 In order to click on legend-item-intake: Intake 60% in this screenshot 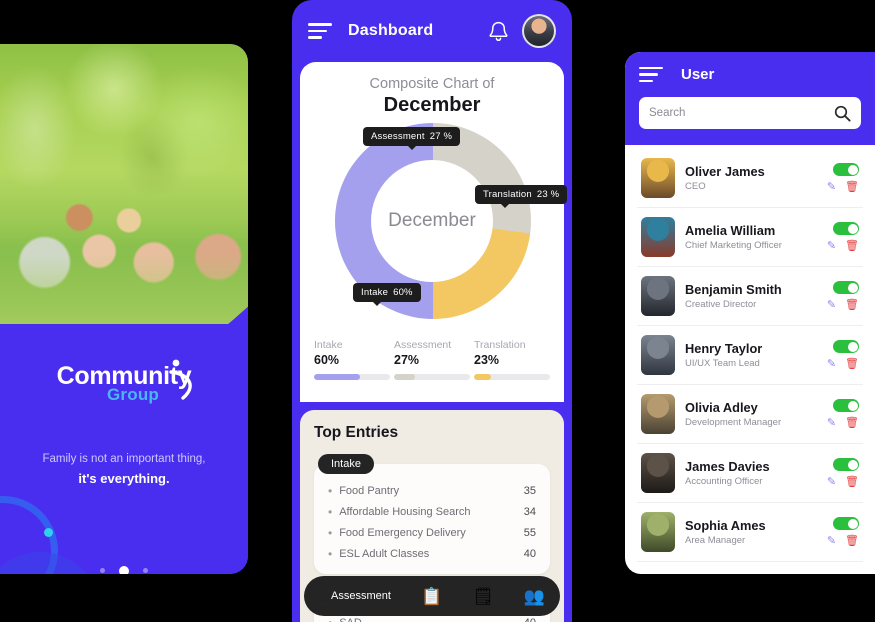, I will do `click(352, 359)`.